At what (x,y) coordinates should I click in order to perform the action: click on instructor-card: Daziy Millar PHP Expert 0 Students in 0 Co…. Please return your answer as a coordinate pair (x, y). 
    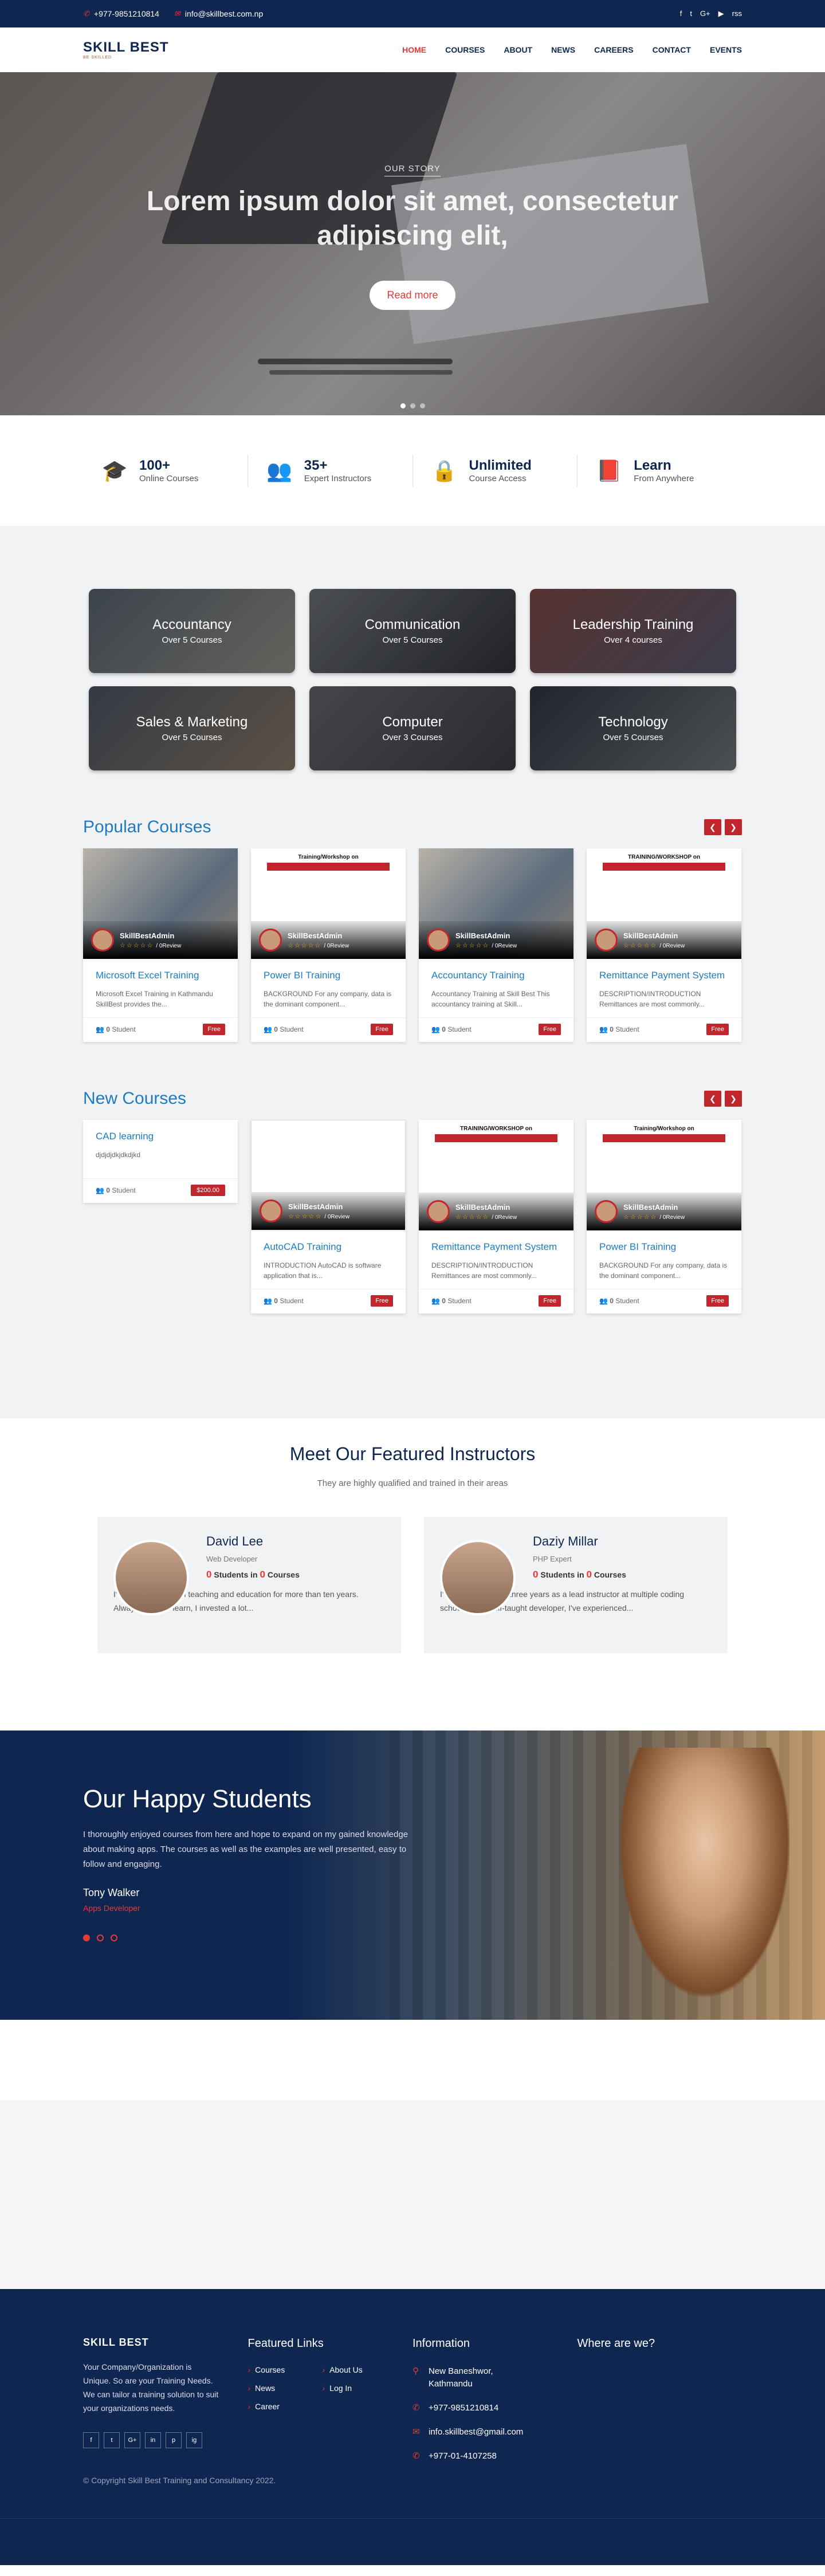
    Looking at the image, I should click on (576, 1585).